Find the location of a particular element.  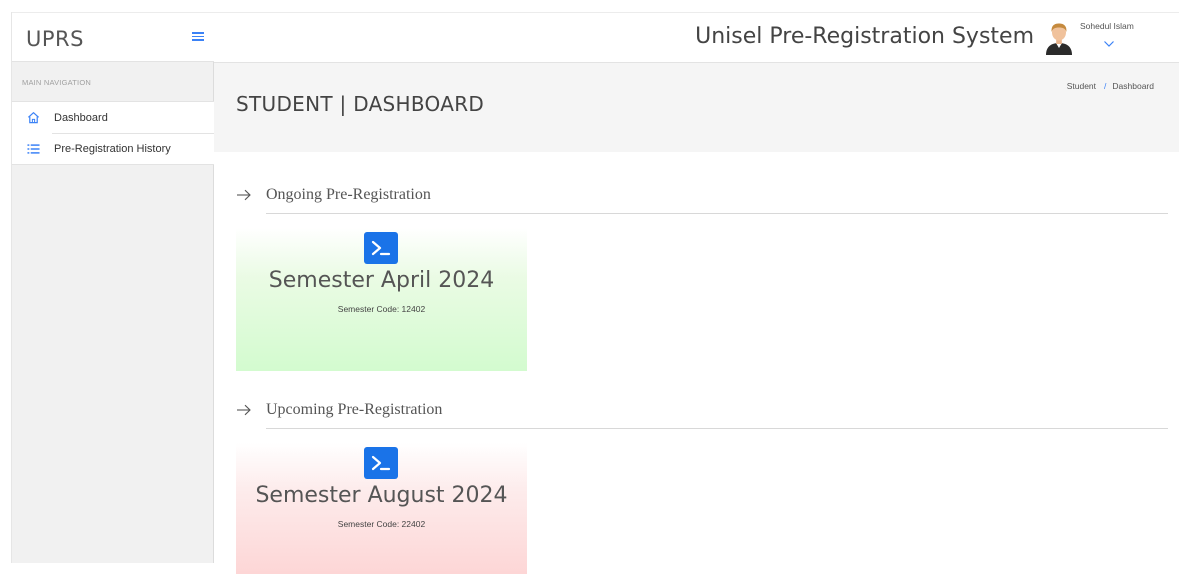

system-title: Unisel Pre-Registration System is located at coordinates (864, 36).